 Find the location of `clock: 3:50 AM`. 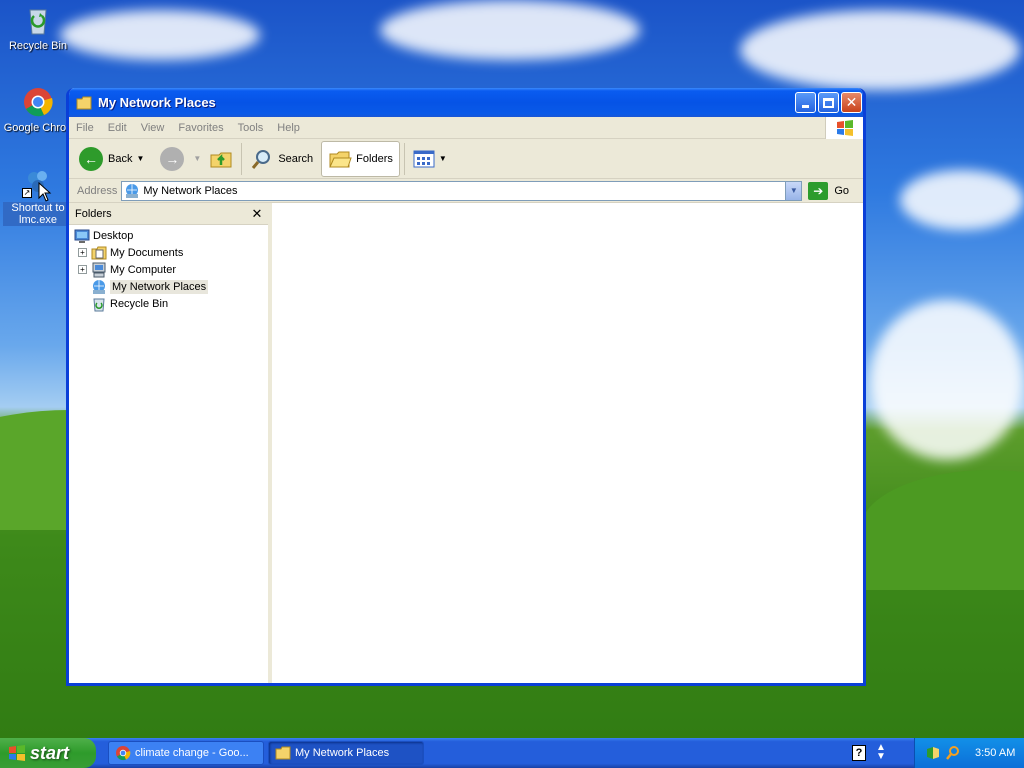

clock: 3:50 AM is located at coordinates (995, 753).